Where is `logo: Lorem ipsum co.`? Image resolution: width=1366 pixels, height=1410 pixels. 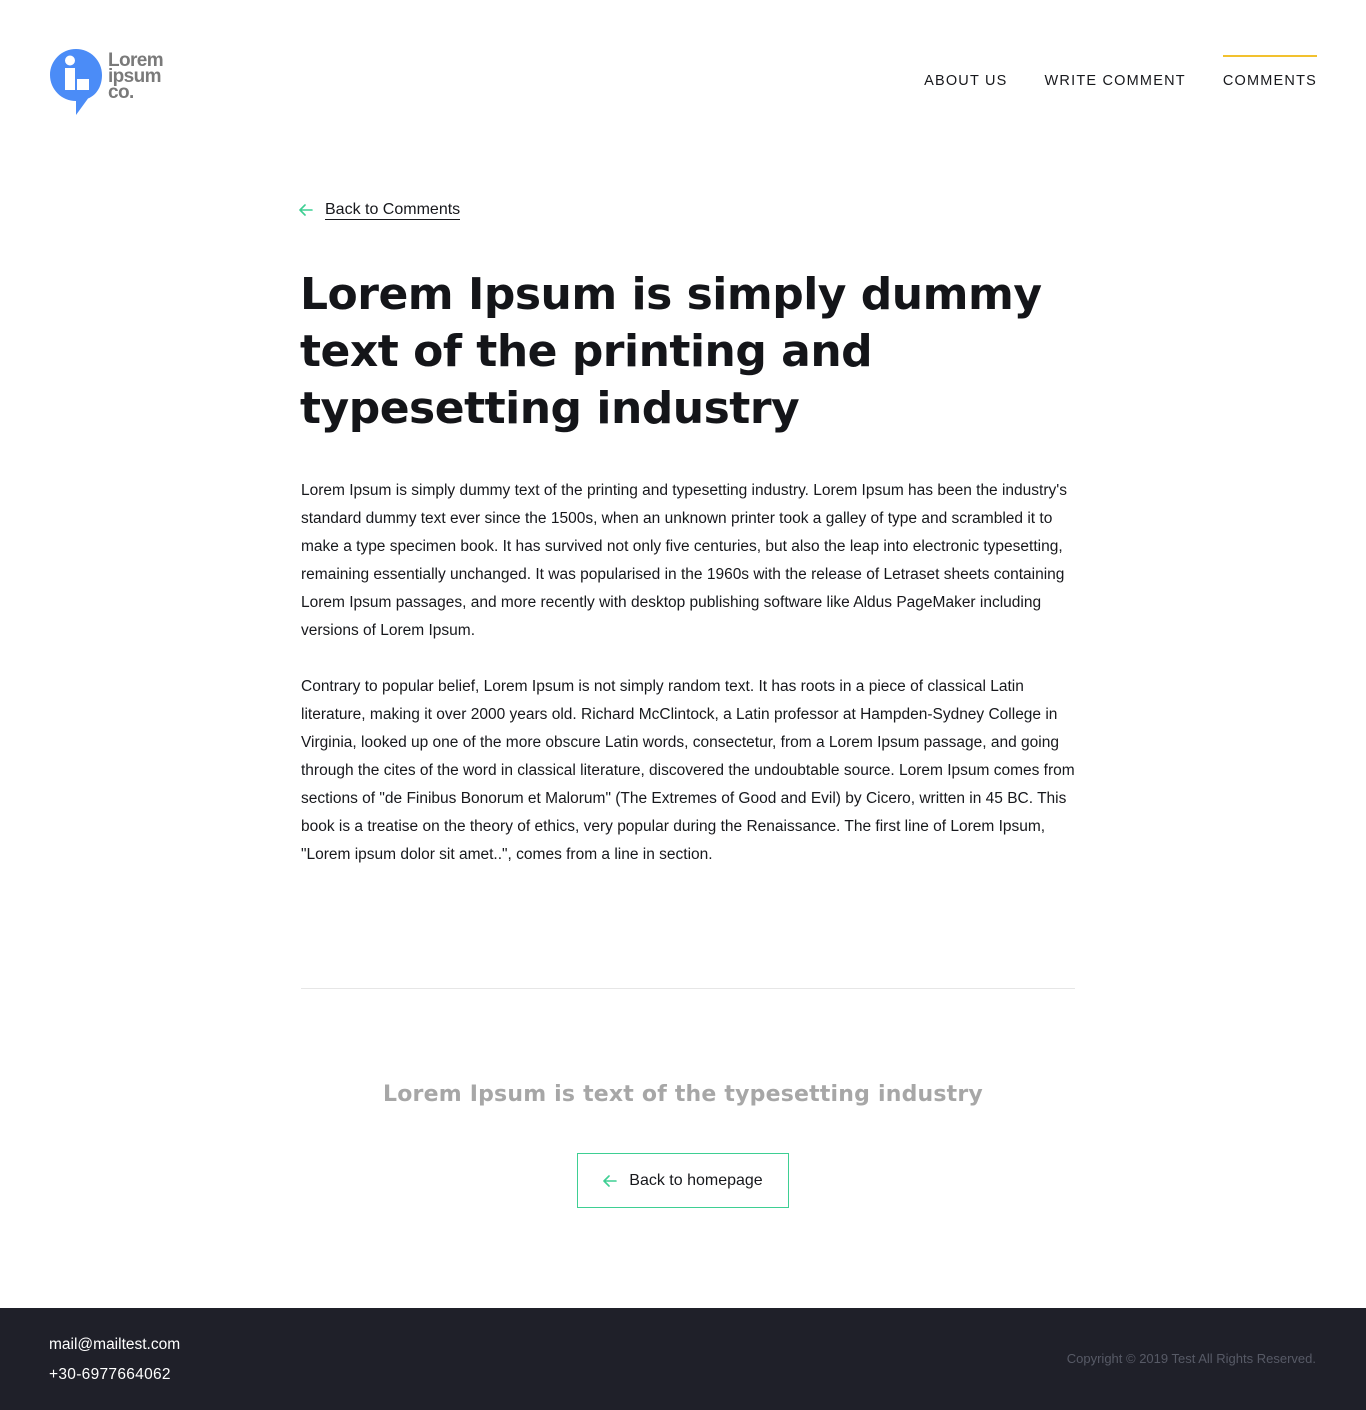 logo: Lorem ipsum co. is located at coordinates (115, 83).